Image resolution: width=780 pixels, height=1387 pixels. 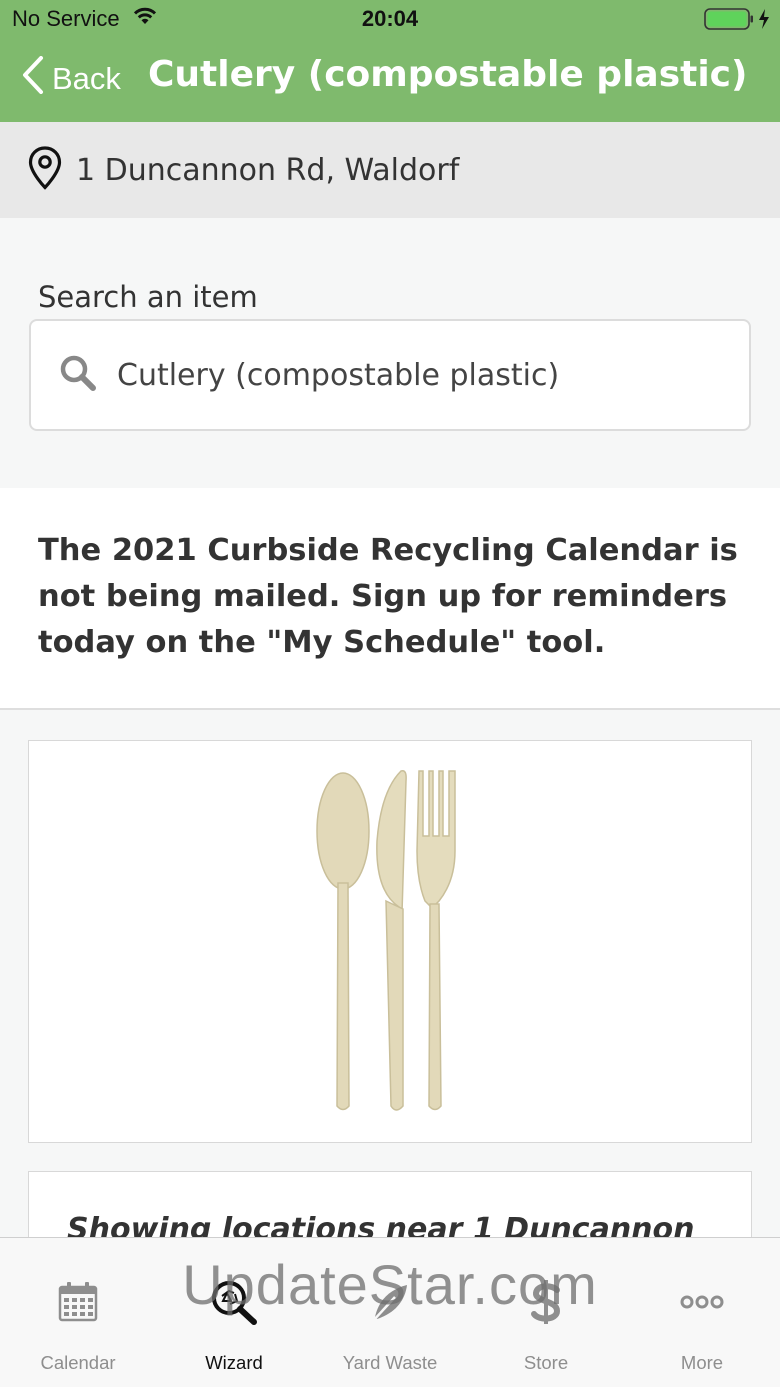 What do you see at coordinates (546, 1302) in the screenshot?
I see `dollar-icon` at bounding box center [546, 1302].